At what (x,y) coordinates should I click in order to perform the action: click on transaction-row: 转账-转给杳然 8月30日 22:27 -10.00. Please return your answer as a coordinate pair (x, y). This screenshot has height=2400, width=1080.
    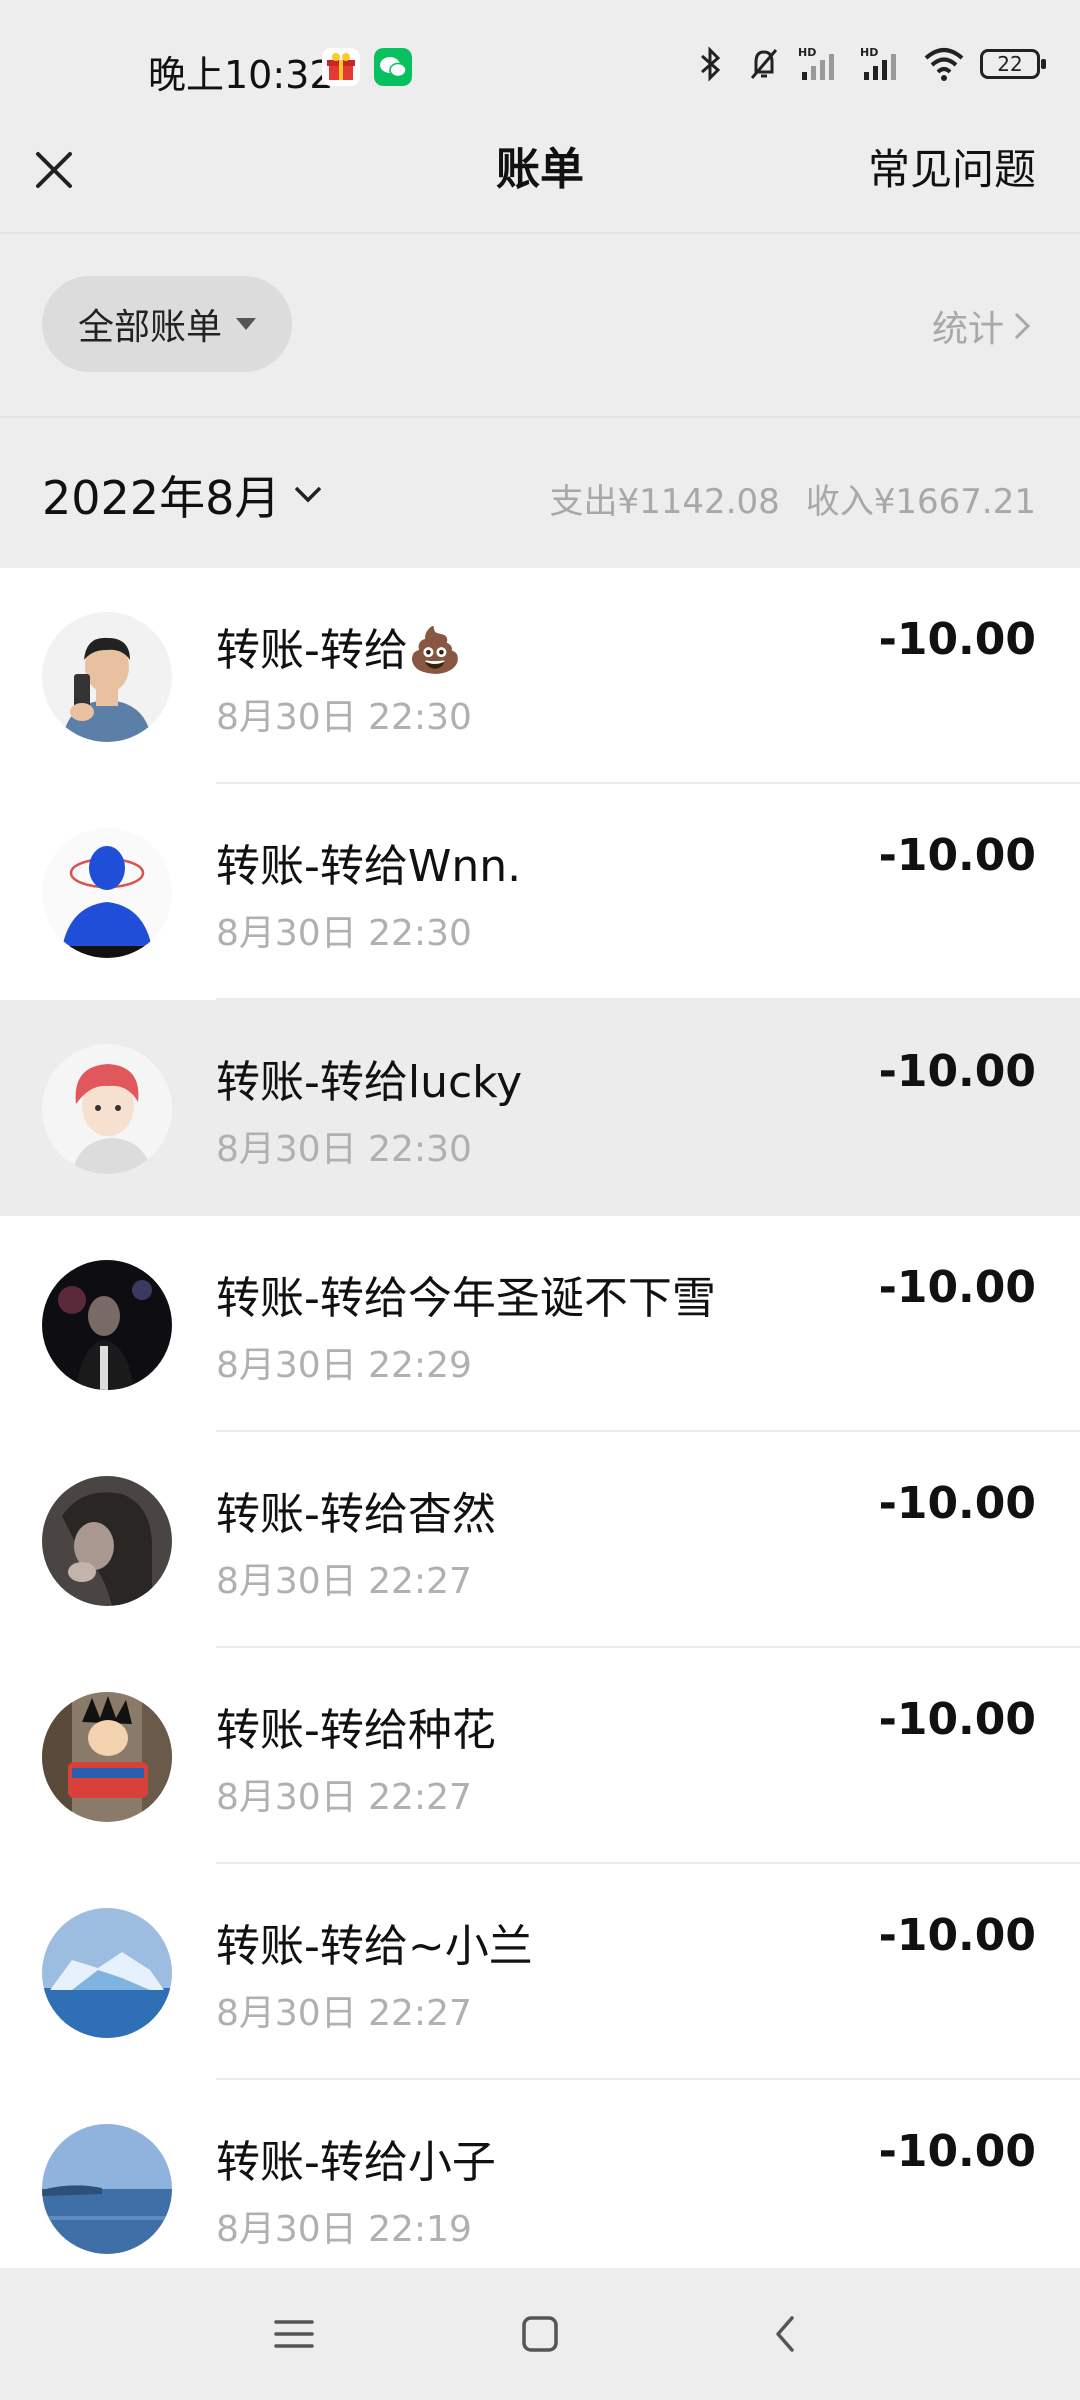
    Looking at the image, I should click on (540, 1540).